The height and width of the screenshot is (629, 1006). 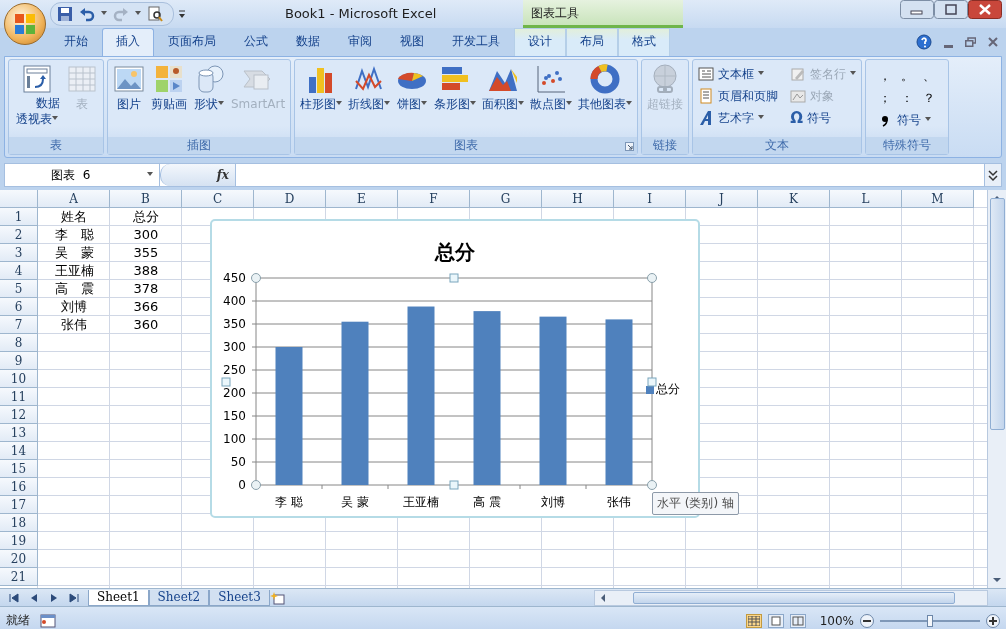 I want to click on sheet-tab: Sheet2, so click(x=179, y=597).